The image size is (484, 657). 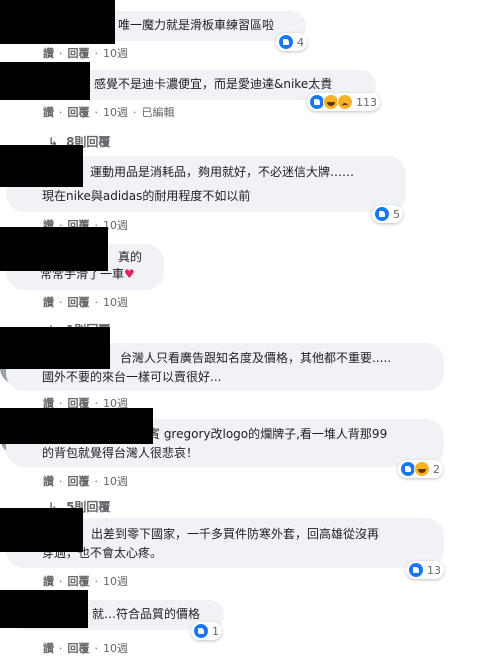 What do you see at coordinates (146, 196) in the screenshot?
I see `comment-text: 現在nike與adidas的耐用程度不如以前` at bounding box center [146, 196].